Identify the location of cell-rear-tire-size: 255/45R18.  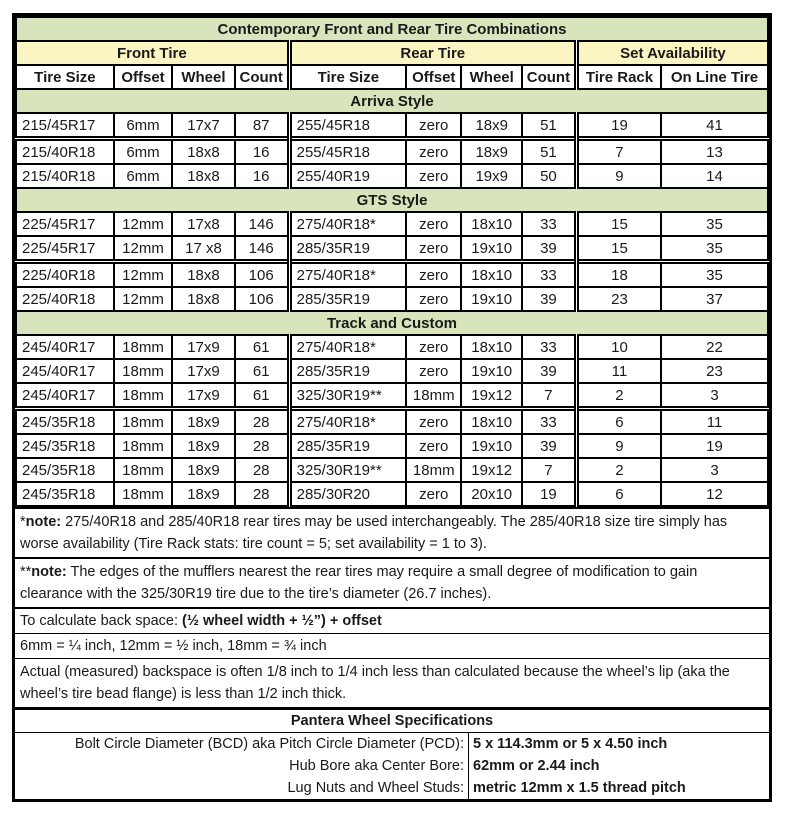
(347, 150).